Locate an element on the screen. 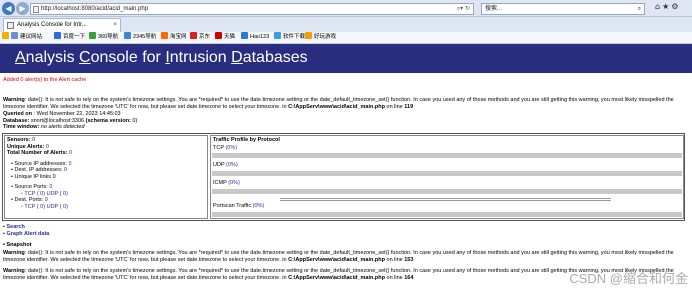 The width and height of the screenshot is (692, 293). dest-ports-detail: ◦ TCP ( 0) UDP ( 0) is located at coordinates (44, 206).